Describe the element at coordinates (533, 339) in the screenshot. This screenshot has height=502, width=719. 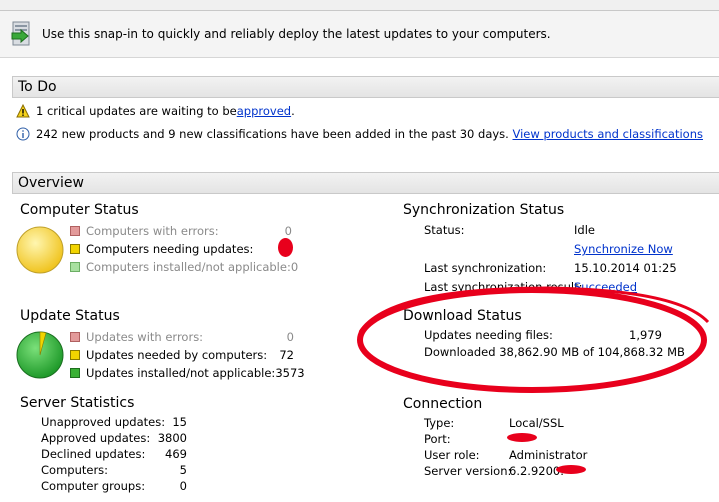
I see `annotation-ellipse` at that location.